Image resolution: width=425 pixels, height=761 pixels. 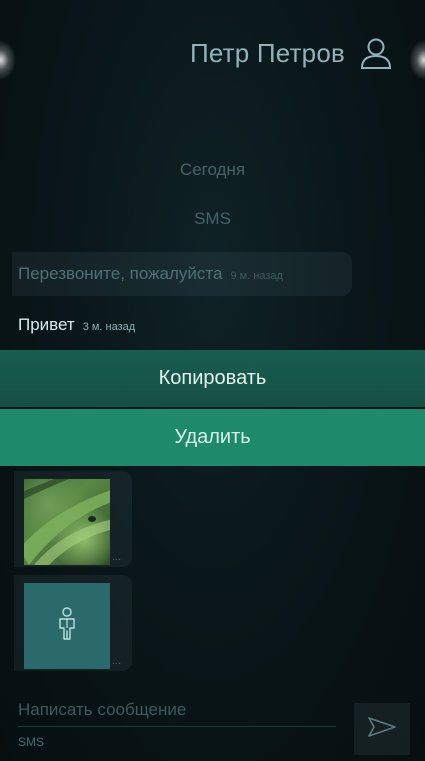 I want to click on outgoing-message: Привет 3 м. назад, so click(x=76, y=325).